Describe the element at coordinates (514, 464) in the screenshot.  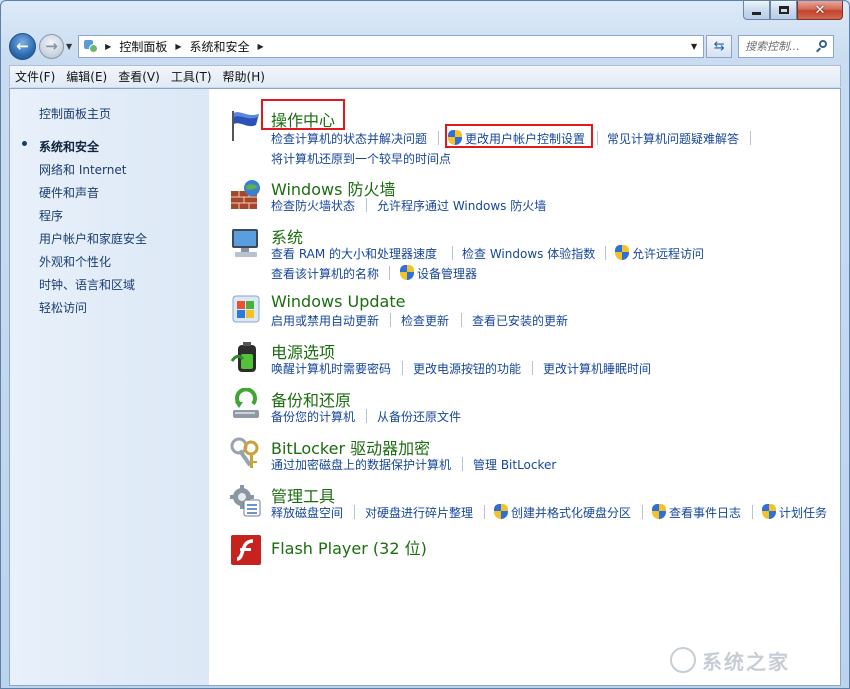
I see `task-manage-bitlocker: 管理 BitLocker` at that location.